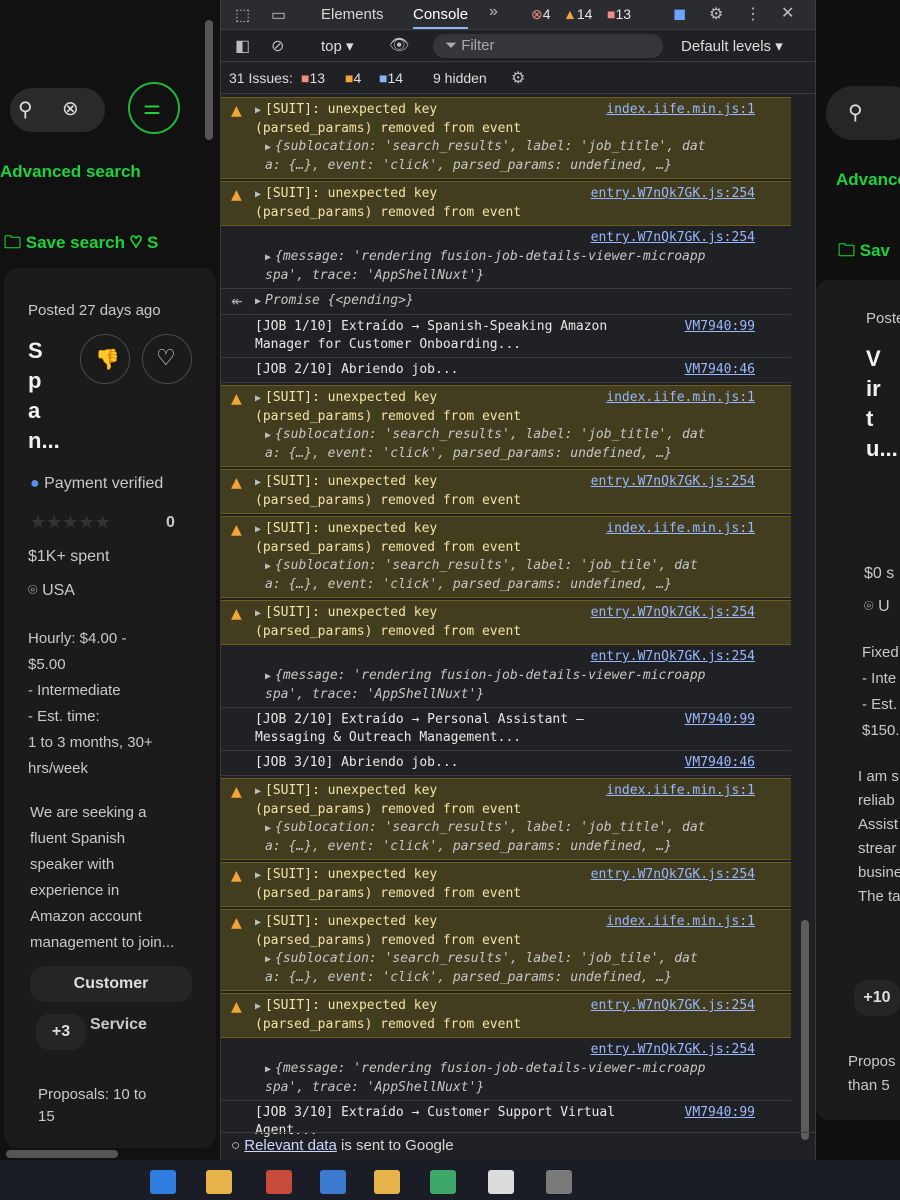  What do you see at coordinates (679, 14) in the screenshot?
I see `extension-icon: ◼` at bounding box center [679, 14].